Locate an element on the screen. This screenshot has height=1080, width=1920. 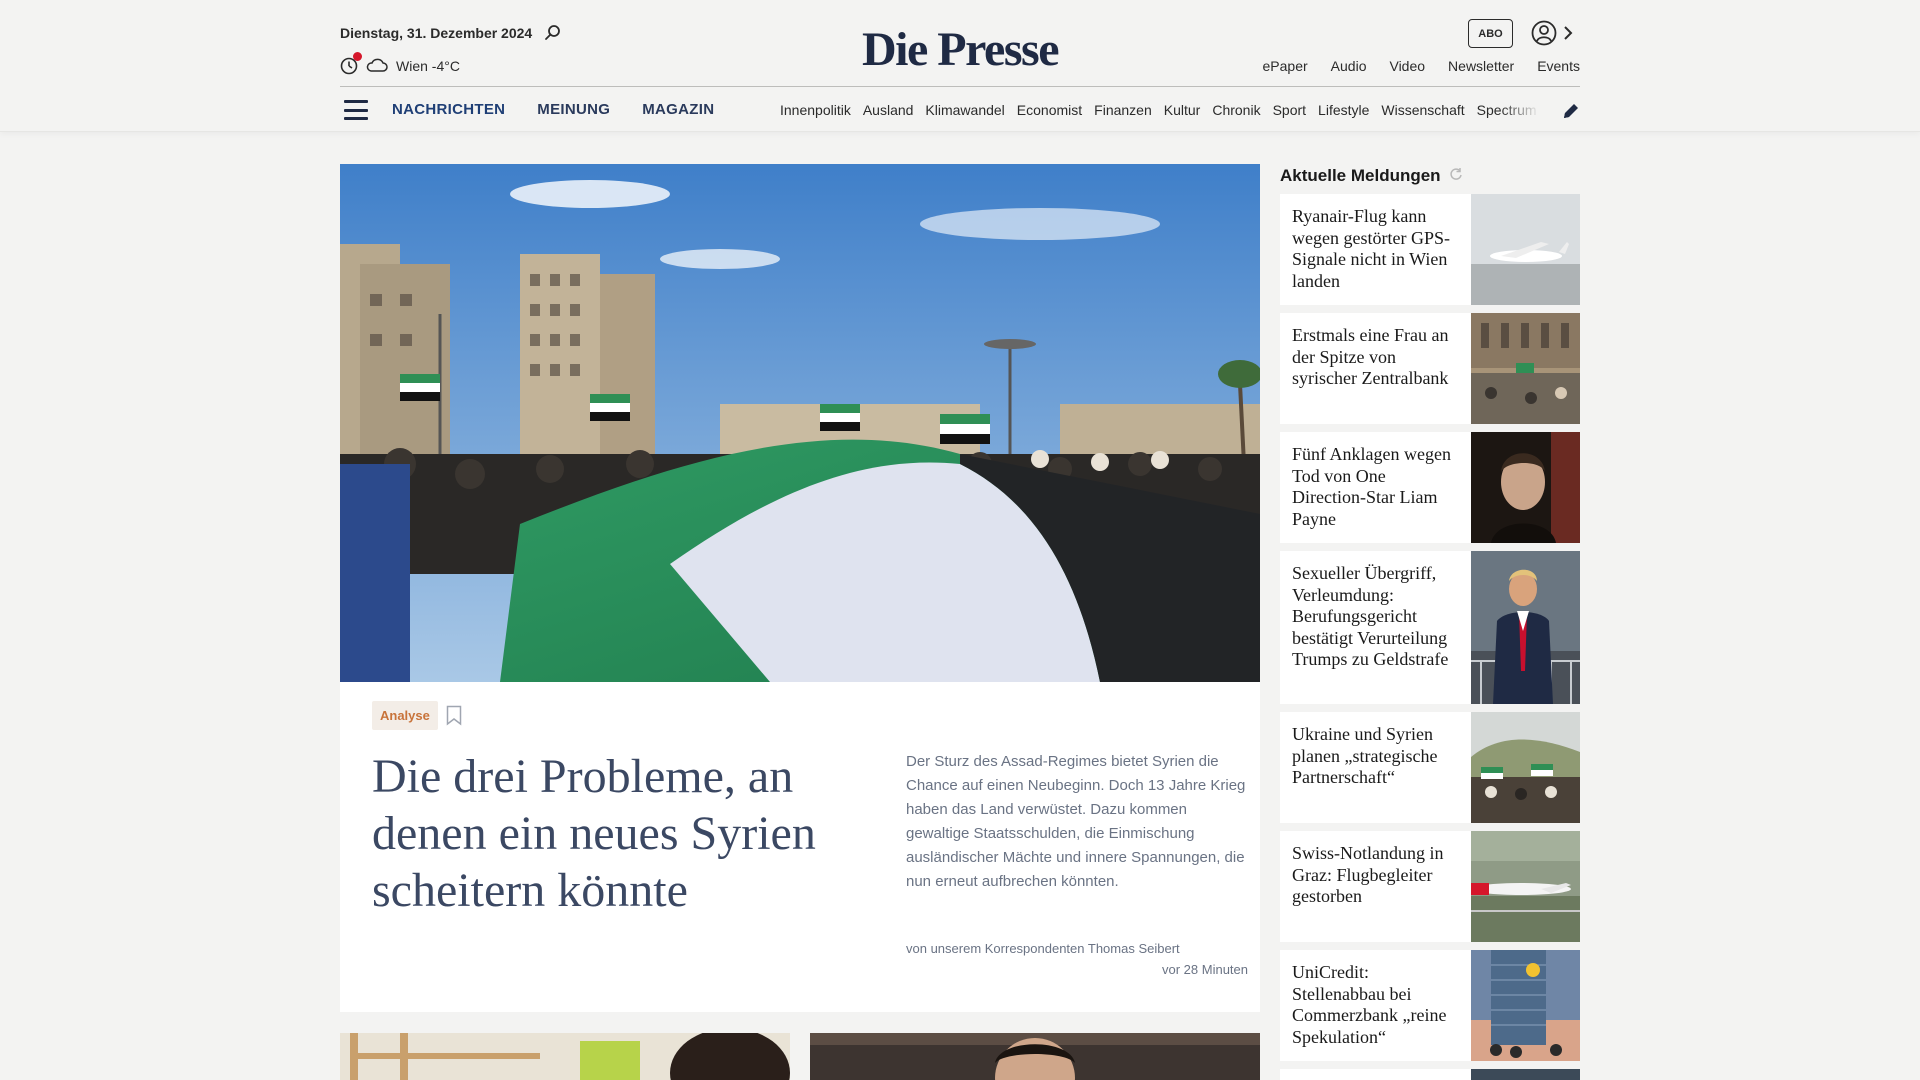
current-date: Dienstag, 31. Dezember 2024 is located at coordinates (436, 33).